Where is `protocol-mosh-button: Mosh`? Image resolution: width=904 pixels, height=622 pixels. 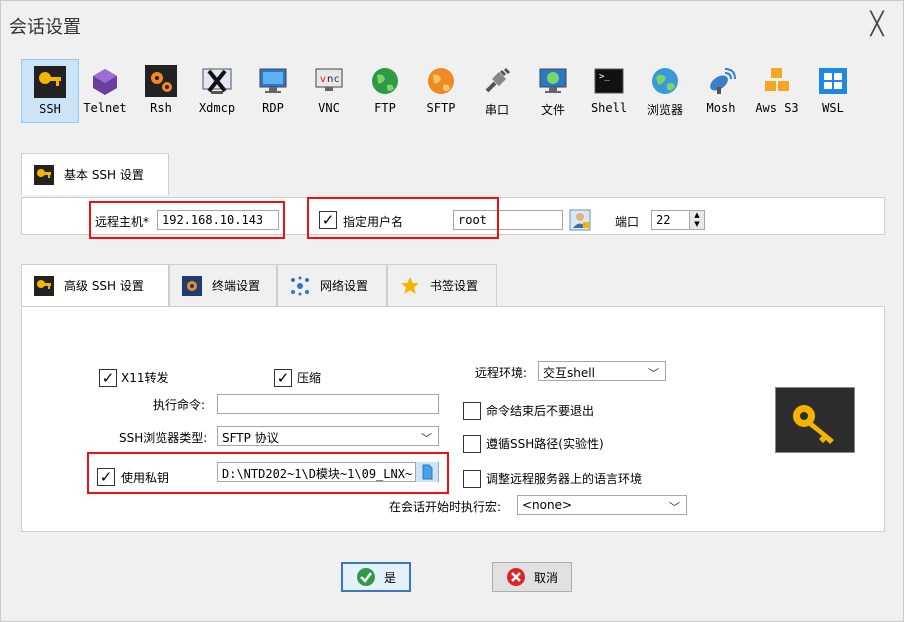 protocol-mosh-button: Mosh is located at coordinates (721, 90).